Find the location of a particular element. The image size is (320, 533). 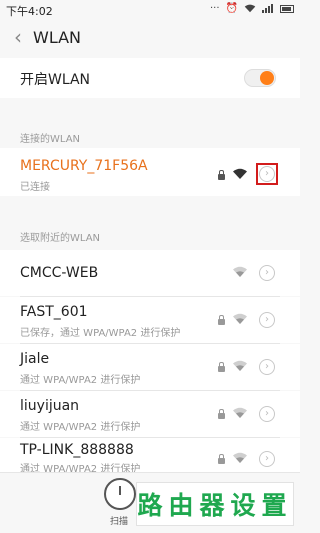

status-time: 下午4:02 is located at coordinates (29, 11).